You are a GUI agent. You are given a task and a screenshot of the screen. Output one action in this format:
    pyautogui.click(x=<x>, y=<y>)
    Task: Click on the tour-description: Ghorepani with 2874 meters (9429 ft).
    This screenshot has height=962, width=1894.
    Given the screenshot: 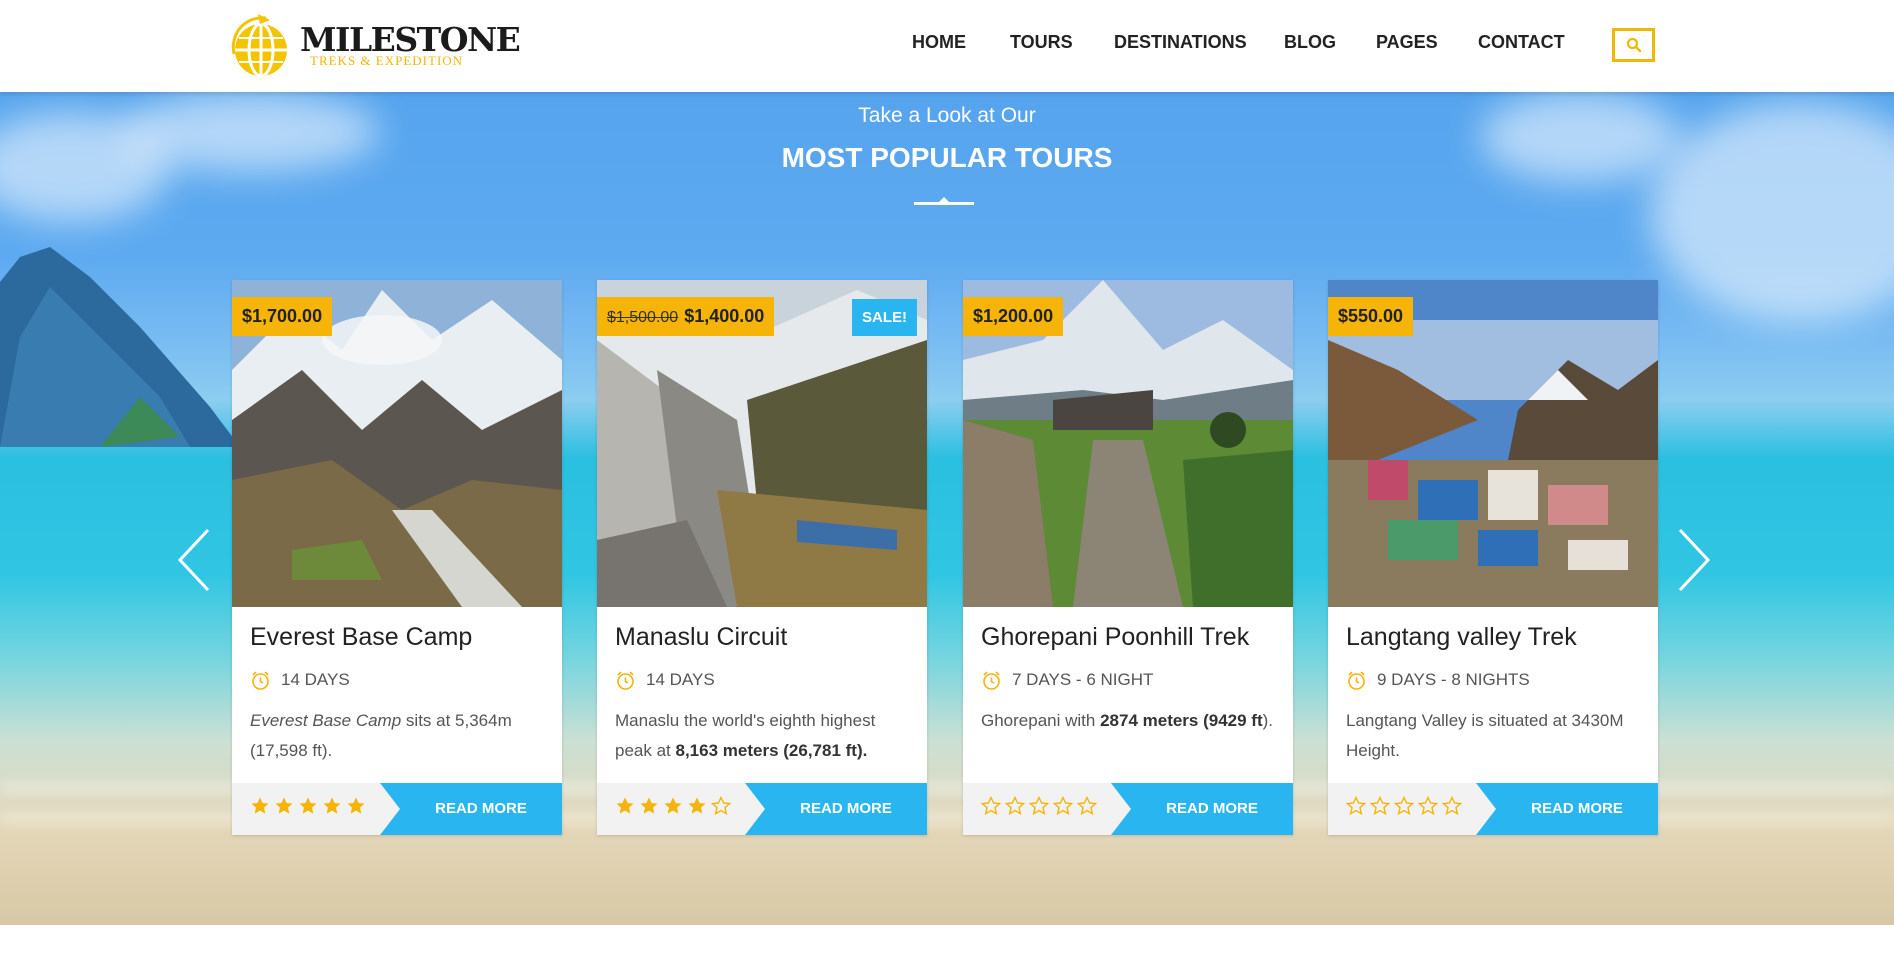 What is the action you would take?
    pyautogui.click(x=1131, y=721)
    